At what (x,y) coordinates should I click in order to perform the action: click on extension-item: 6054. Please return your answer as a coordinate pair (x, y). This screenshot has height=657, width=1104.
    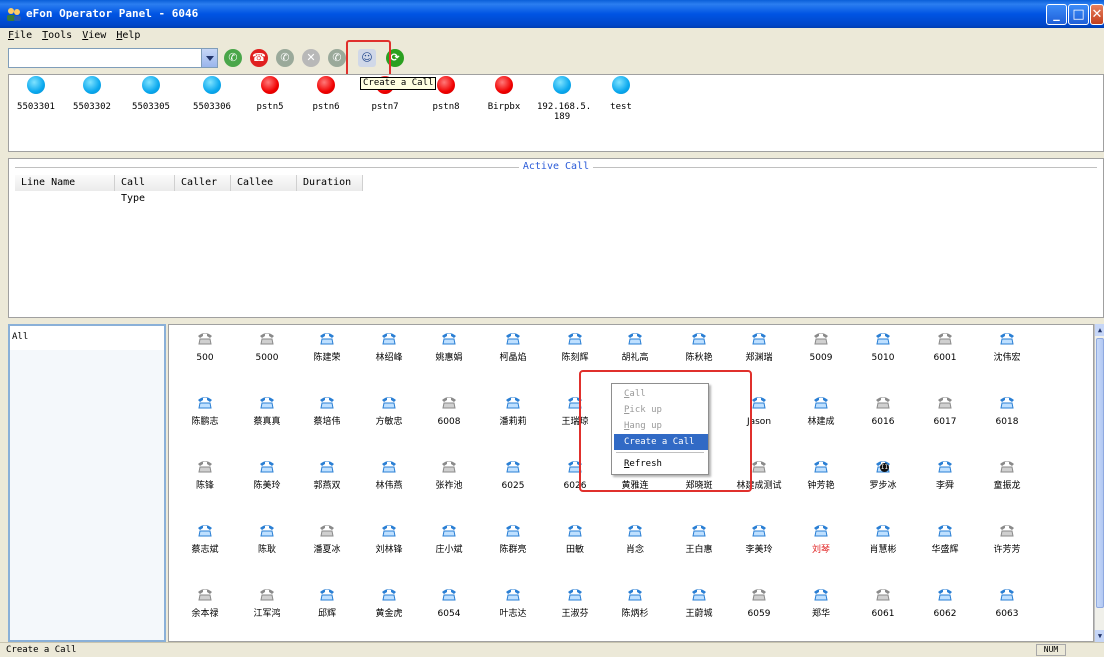
    Looking at the image, I should click on (449, 603).